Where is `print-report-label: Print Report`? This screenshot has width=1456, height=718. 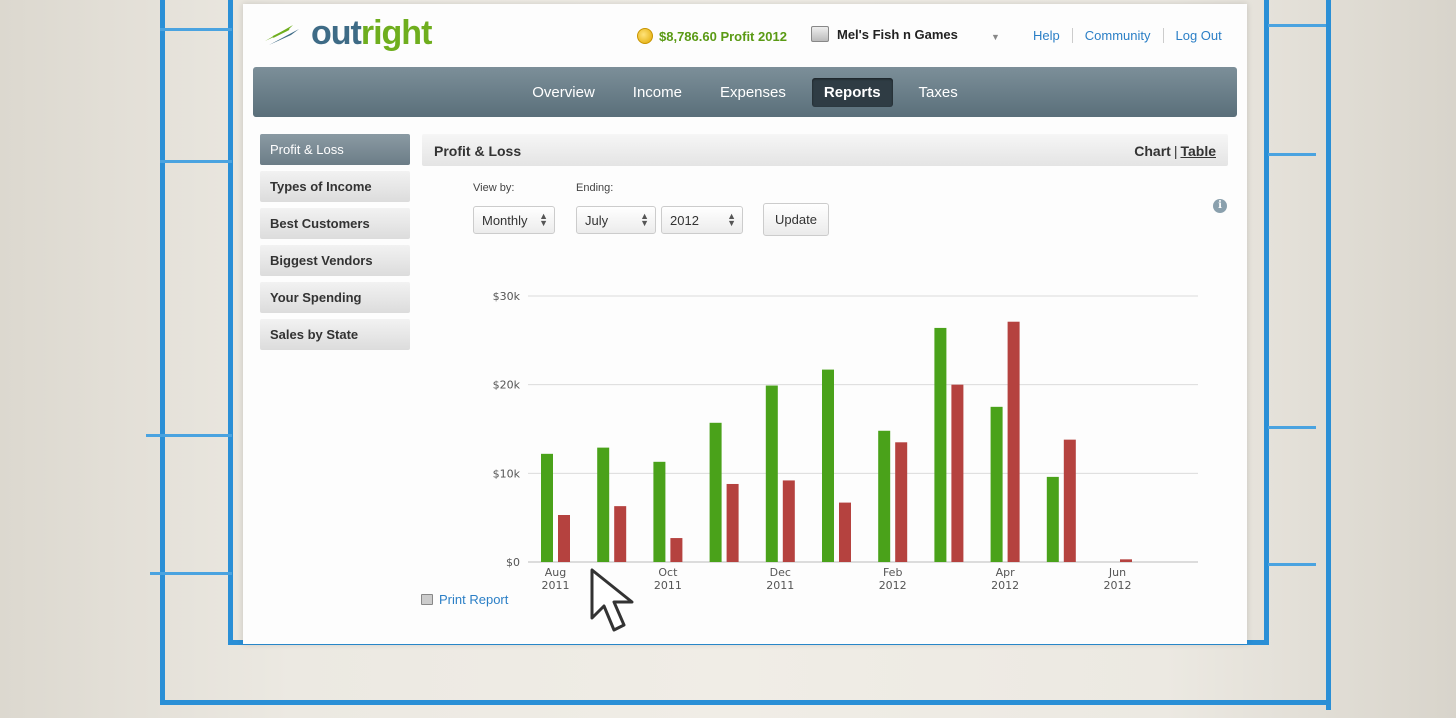
print-report-label: Print Report is located at coordinates (474, 599).